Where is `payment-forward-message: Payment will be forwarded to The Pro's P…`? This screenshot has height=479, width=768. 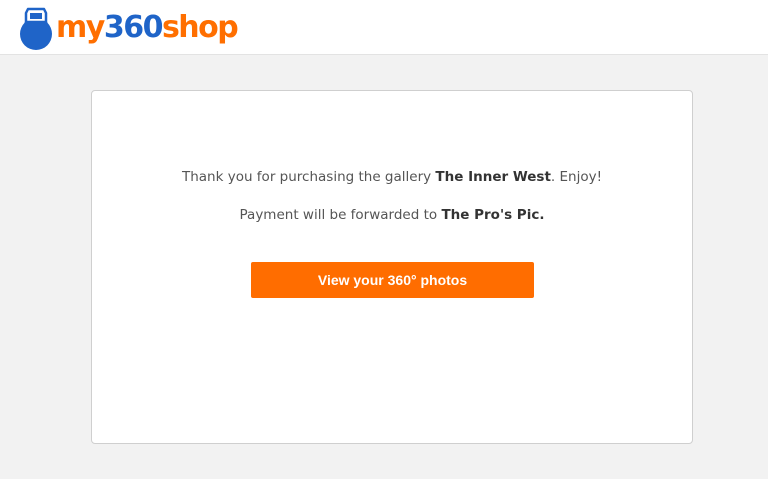 payment-forward-message: Payment will be forwarded to The Pro's P… is located at coordinates (392, 215).